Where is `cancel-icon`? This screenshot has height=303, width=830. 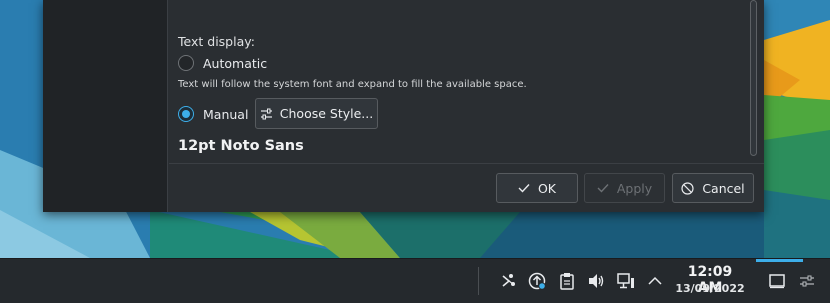
cancel-icon is located at coordinates (687, 188).